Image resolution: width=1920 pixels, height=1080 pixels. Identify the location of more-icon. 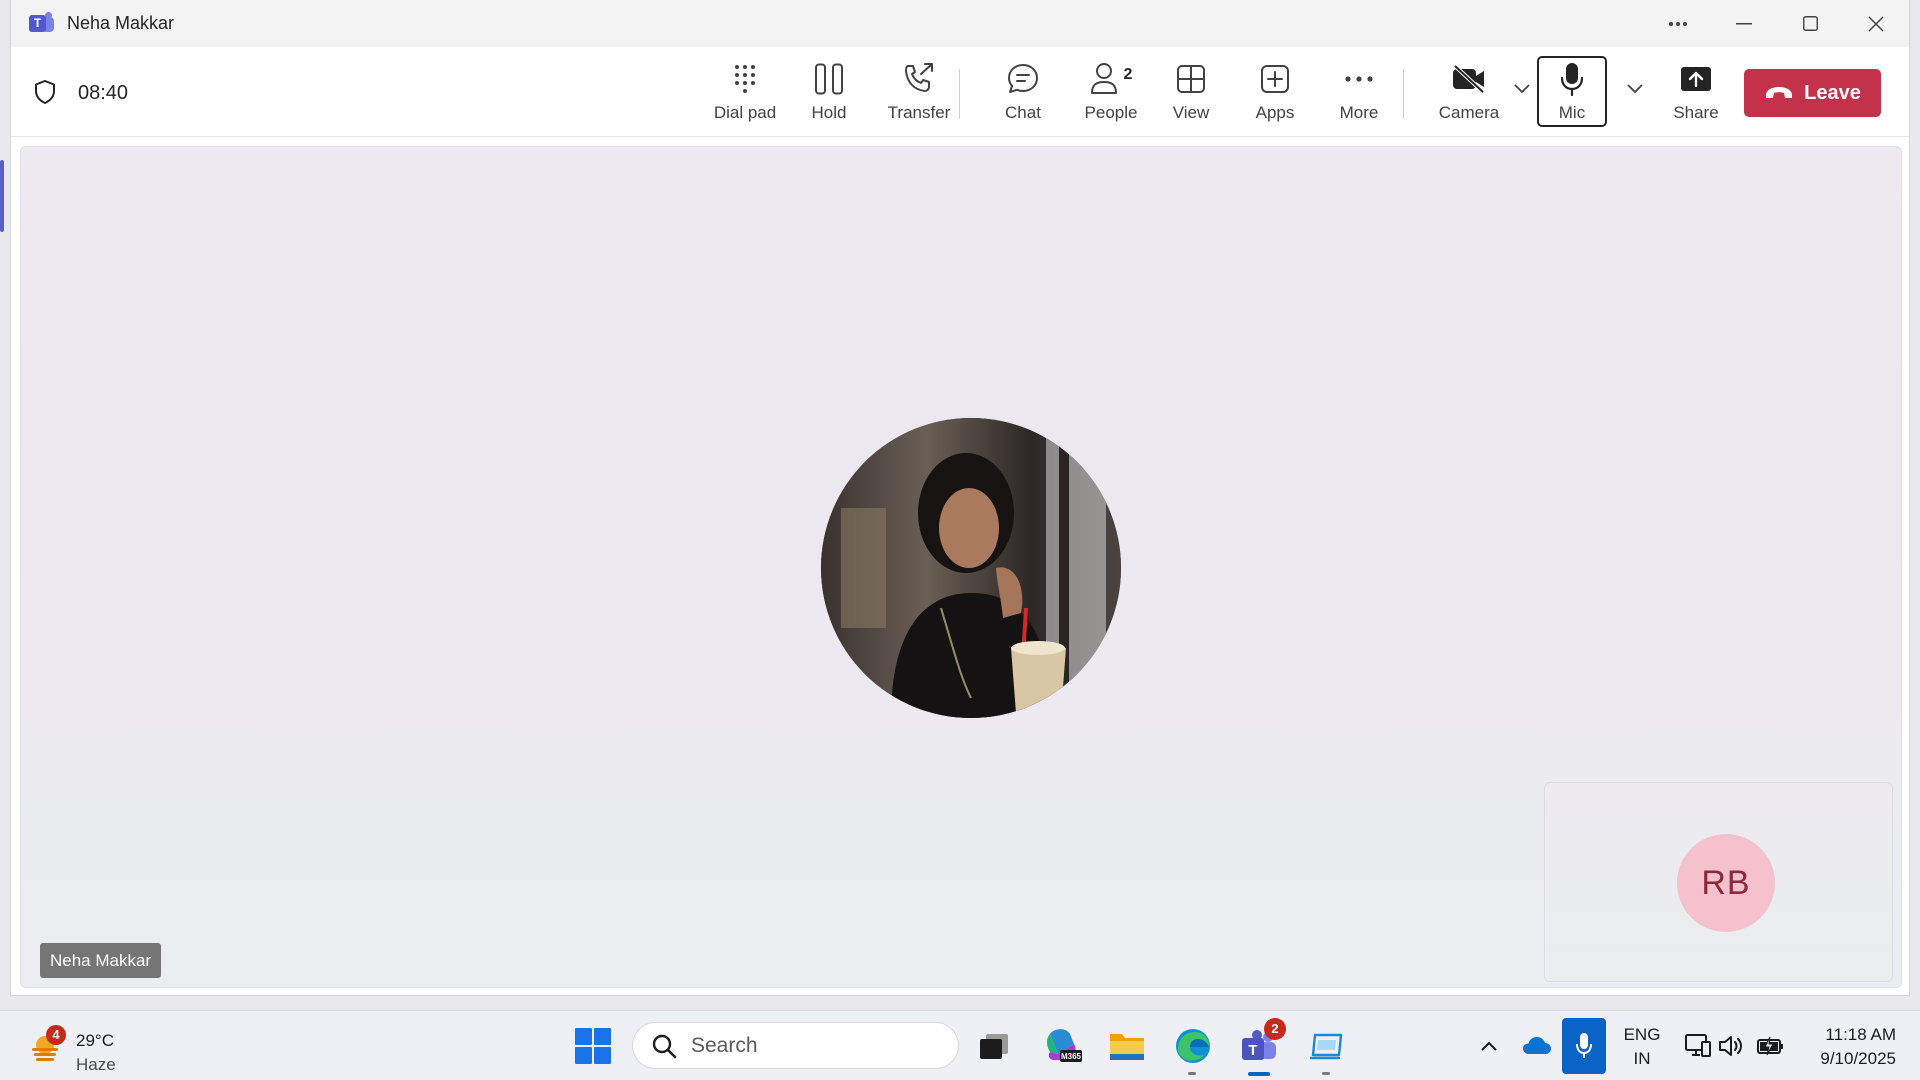
(1359, 79).